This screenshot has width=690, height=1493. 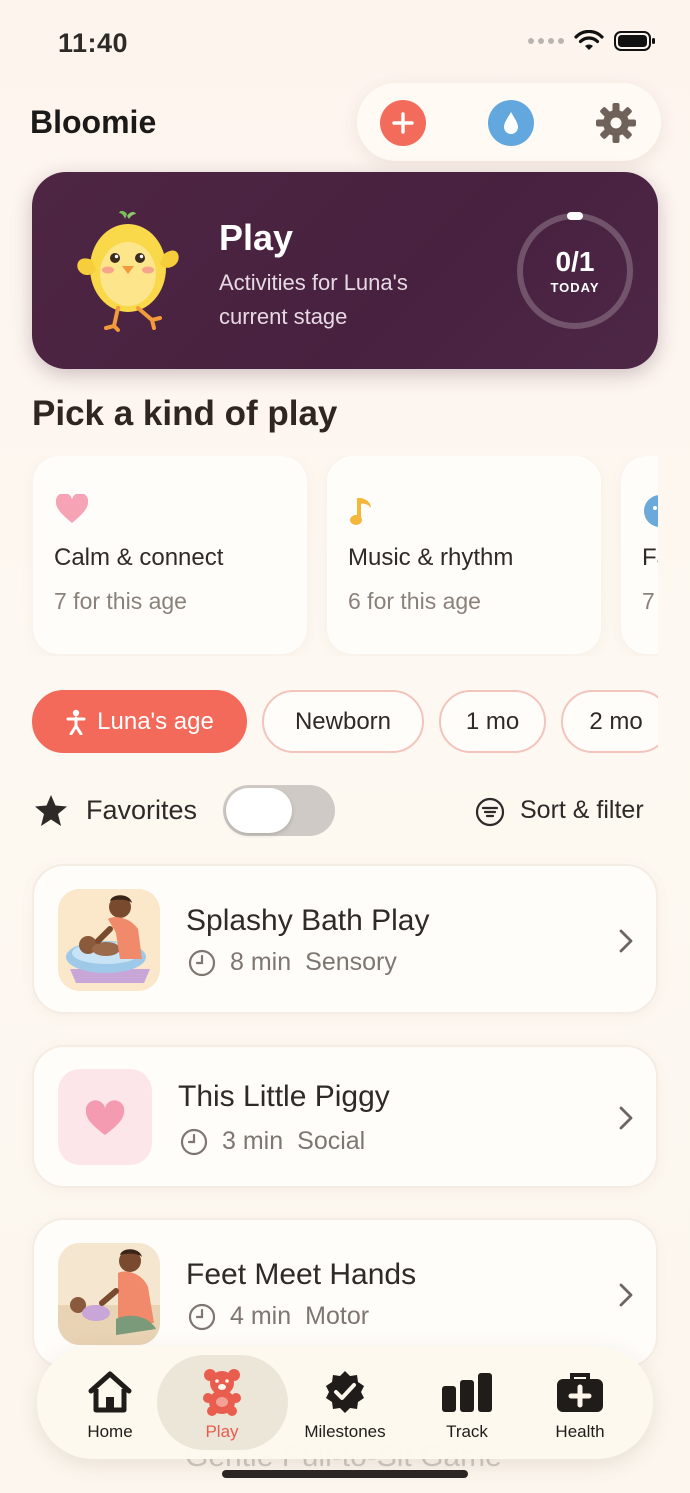 What do you see at coordinates (76, 722) in the screenshot?
I see `person-icon` at bounding box center [76, 722].